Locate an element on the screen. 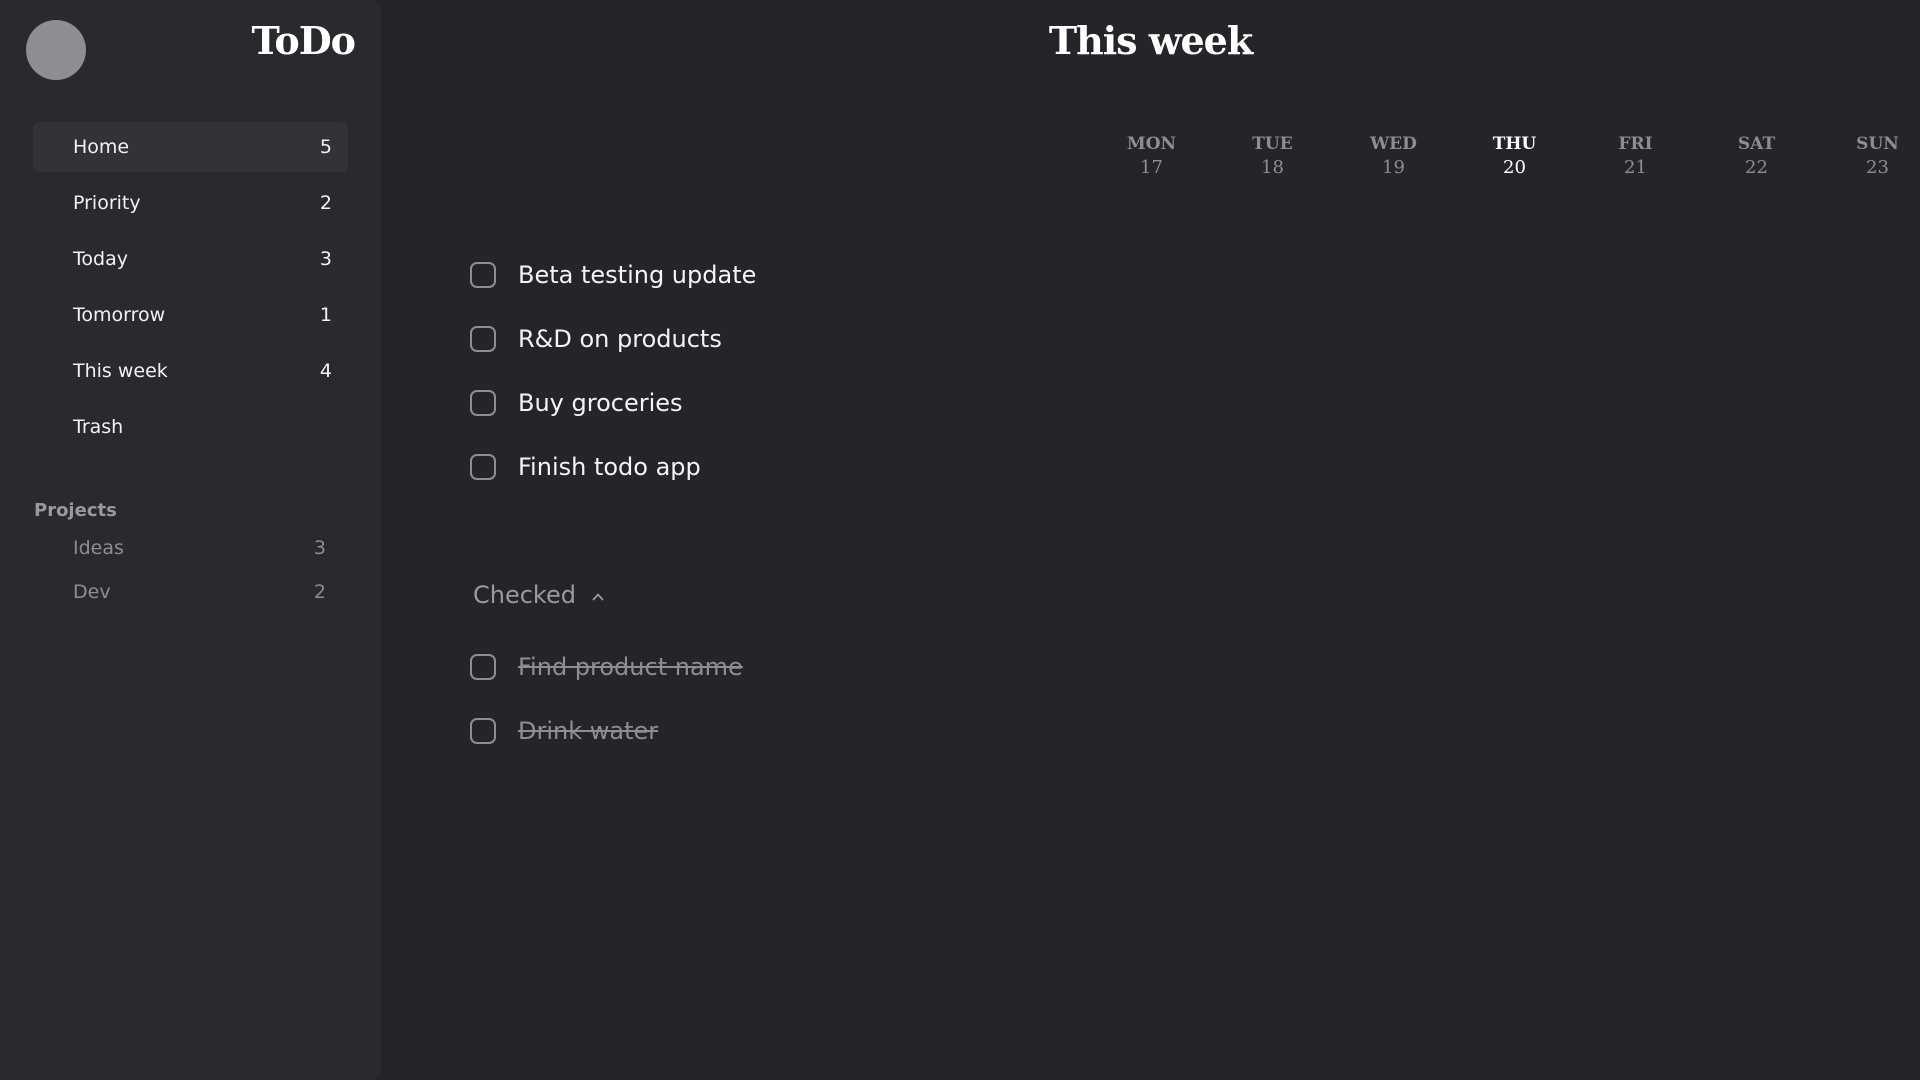 This screenshot has width=1920, height=1080. projects-list: Ideas 3 Dev 2 is located at coordinates (183, 574).